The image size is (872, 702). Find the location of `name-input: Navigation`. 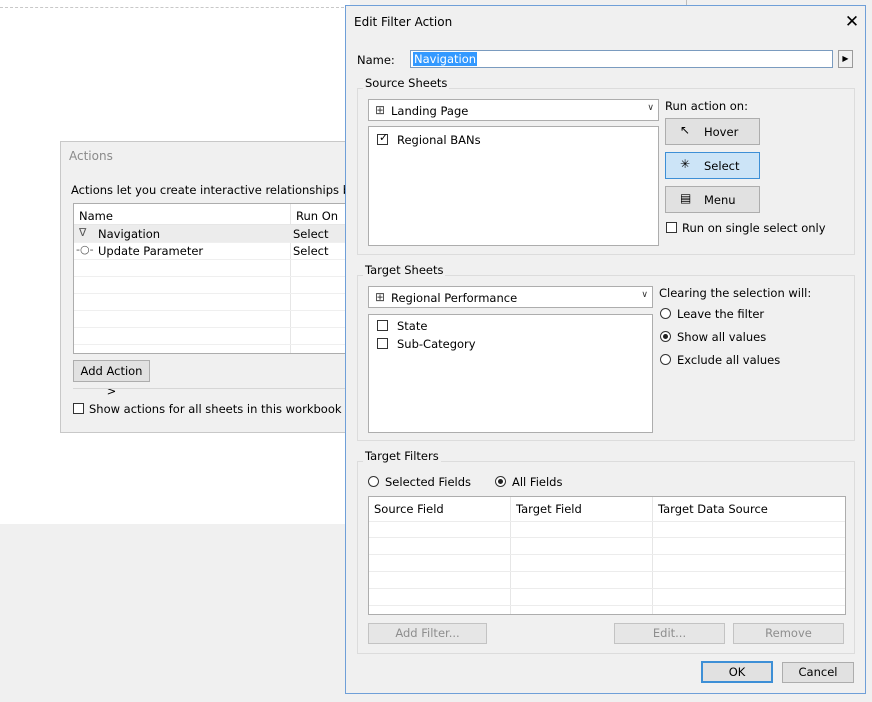

name-input: Navigation is located at coordinates (621, 59).